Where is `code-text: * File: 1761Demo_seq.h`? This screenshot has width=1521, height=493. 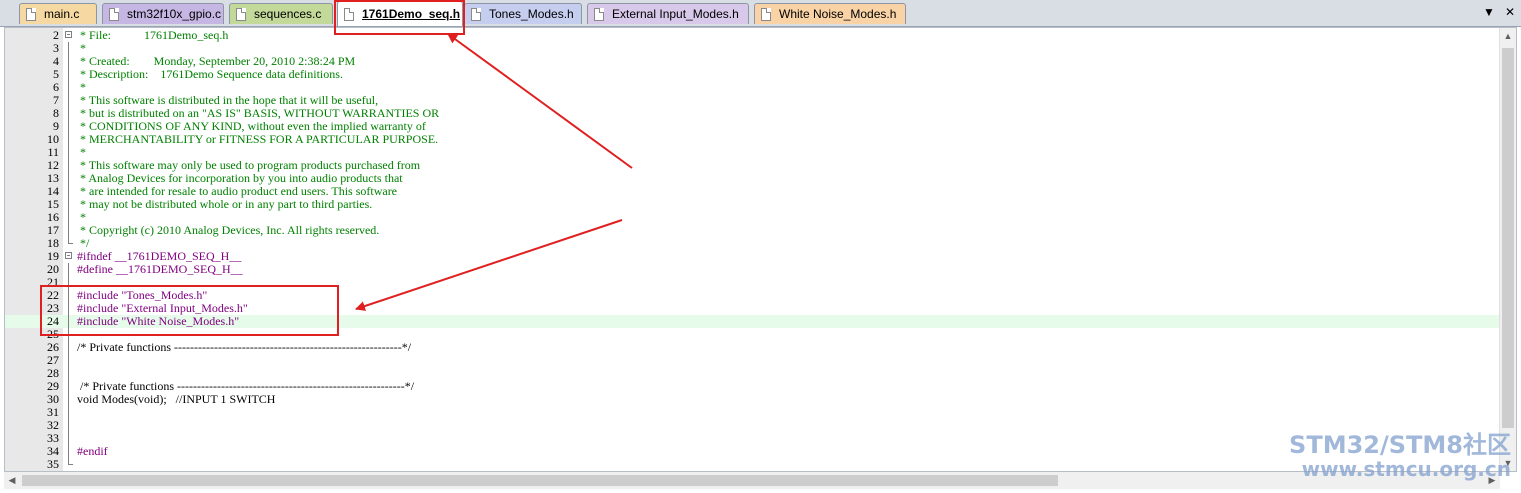 code-text: * File: 1761Demo_seq.h is located at coordinates (153, 35).